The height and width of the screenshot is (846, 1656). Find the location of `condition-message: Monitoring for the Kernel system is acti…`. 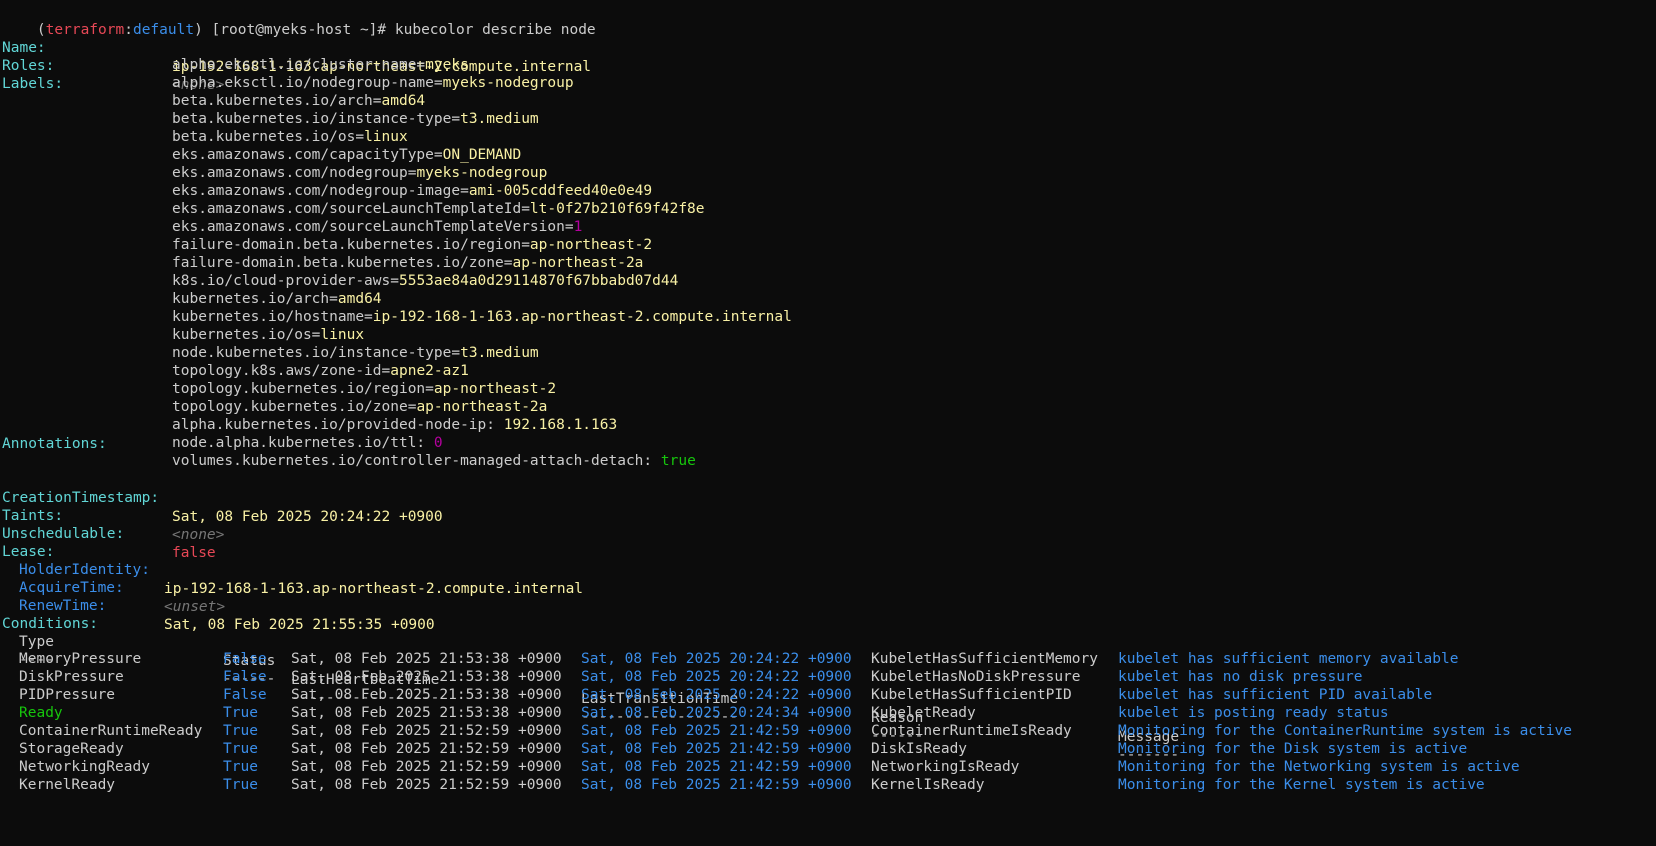

condition-message: Monitoring for the Kernel system is acti… is located at coordinates (1301, 785).